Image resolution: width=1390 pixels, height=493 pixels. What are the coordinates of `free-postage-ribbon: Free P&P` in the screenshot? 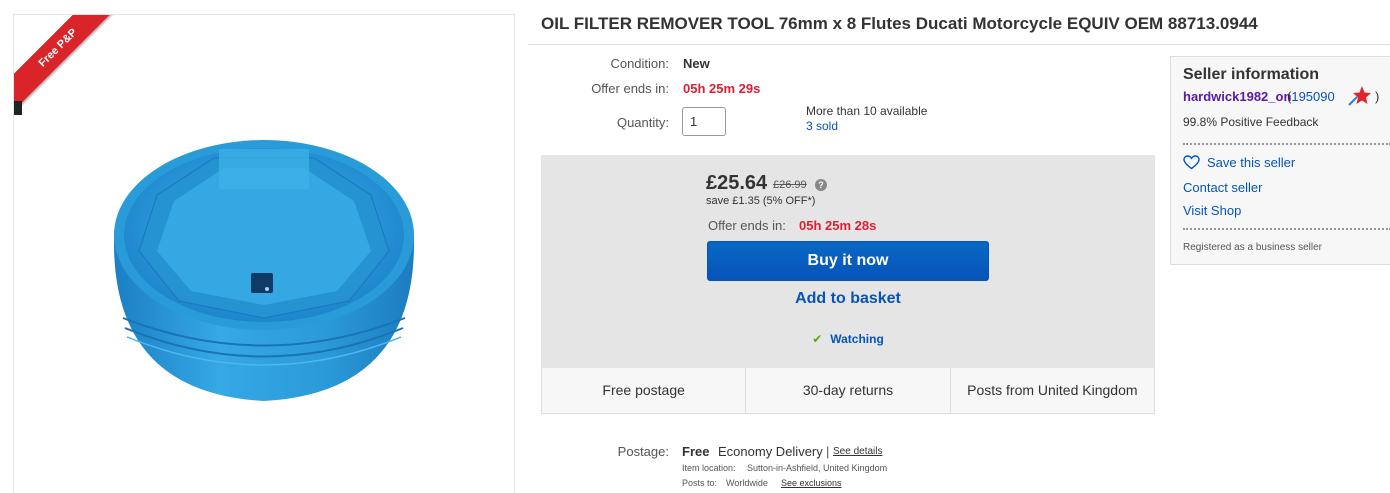 It's located at (71, 72).